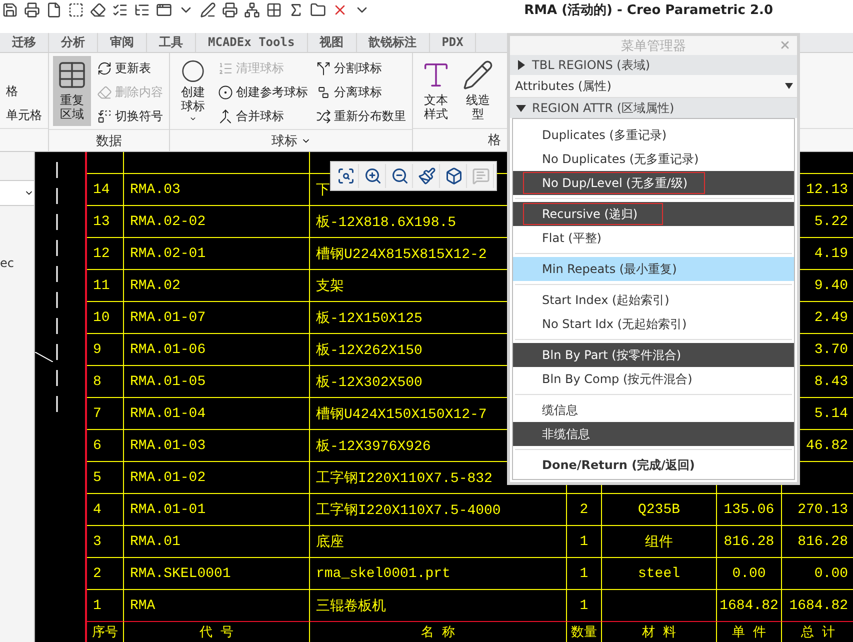 This screenshot has width=853, height=642. What do you see at coordinates (193, 91) in the screenshot?
I see `ribbon-button: 创建球标` at bounding box center [193, 91].